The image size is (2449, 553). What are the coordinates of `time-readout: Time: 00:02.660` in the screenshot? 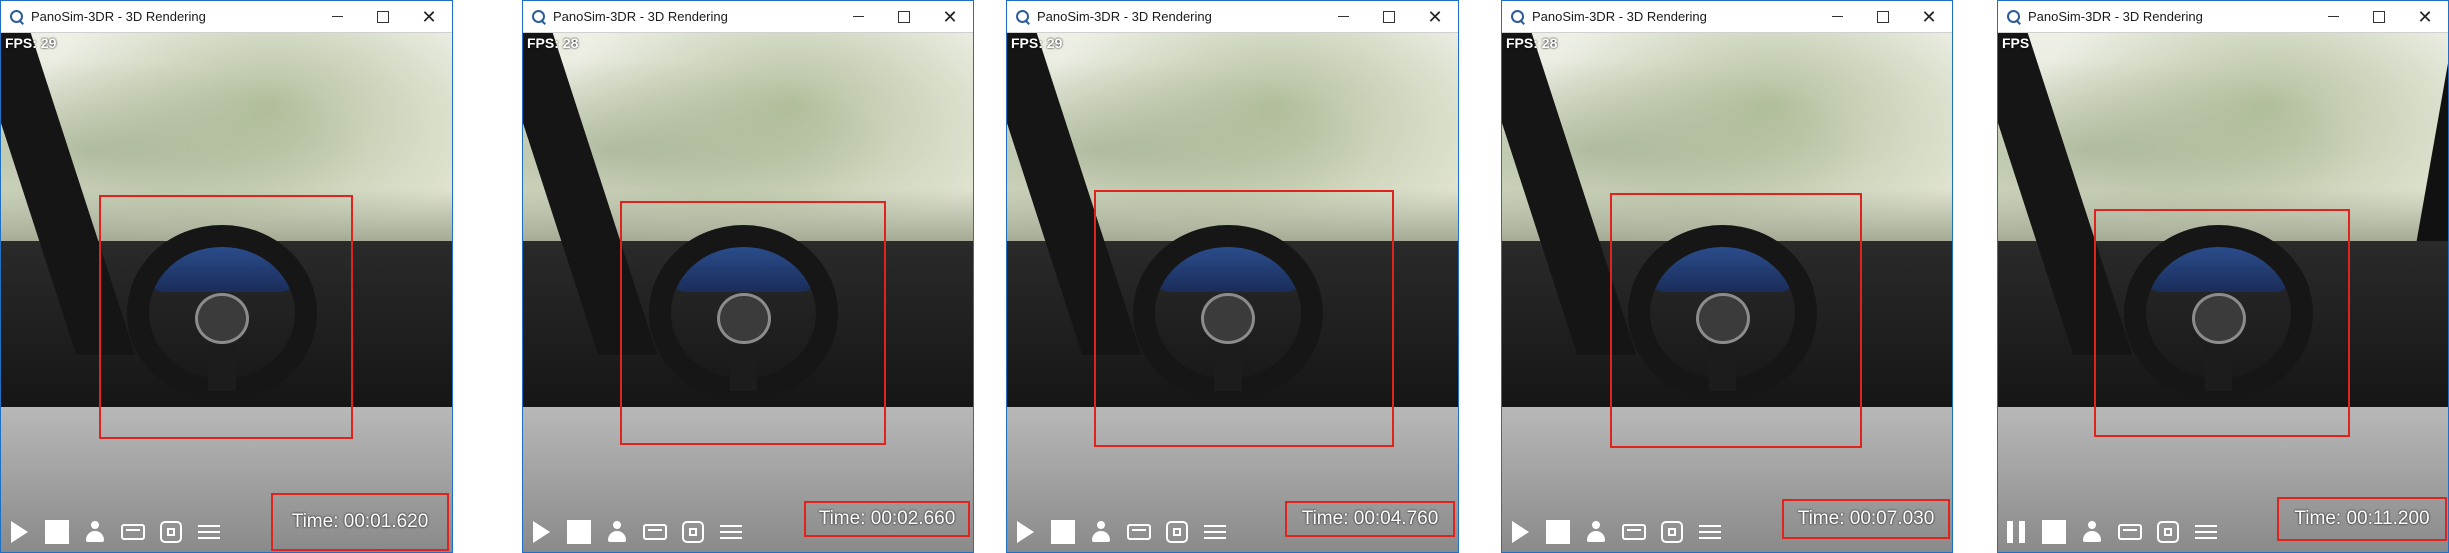 It's located at (887, 519).